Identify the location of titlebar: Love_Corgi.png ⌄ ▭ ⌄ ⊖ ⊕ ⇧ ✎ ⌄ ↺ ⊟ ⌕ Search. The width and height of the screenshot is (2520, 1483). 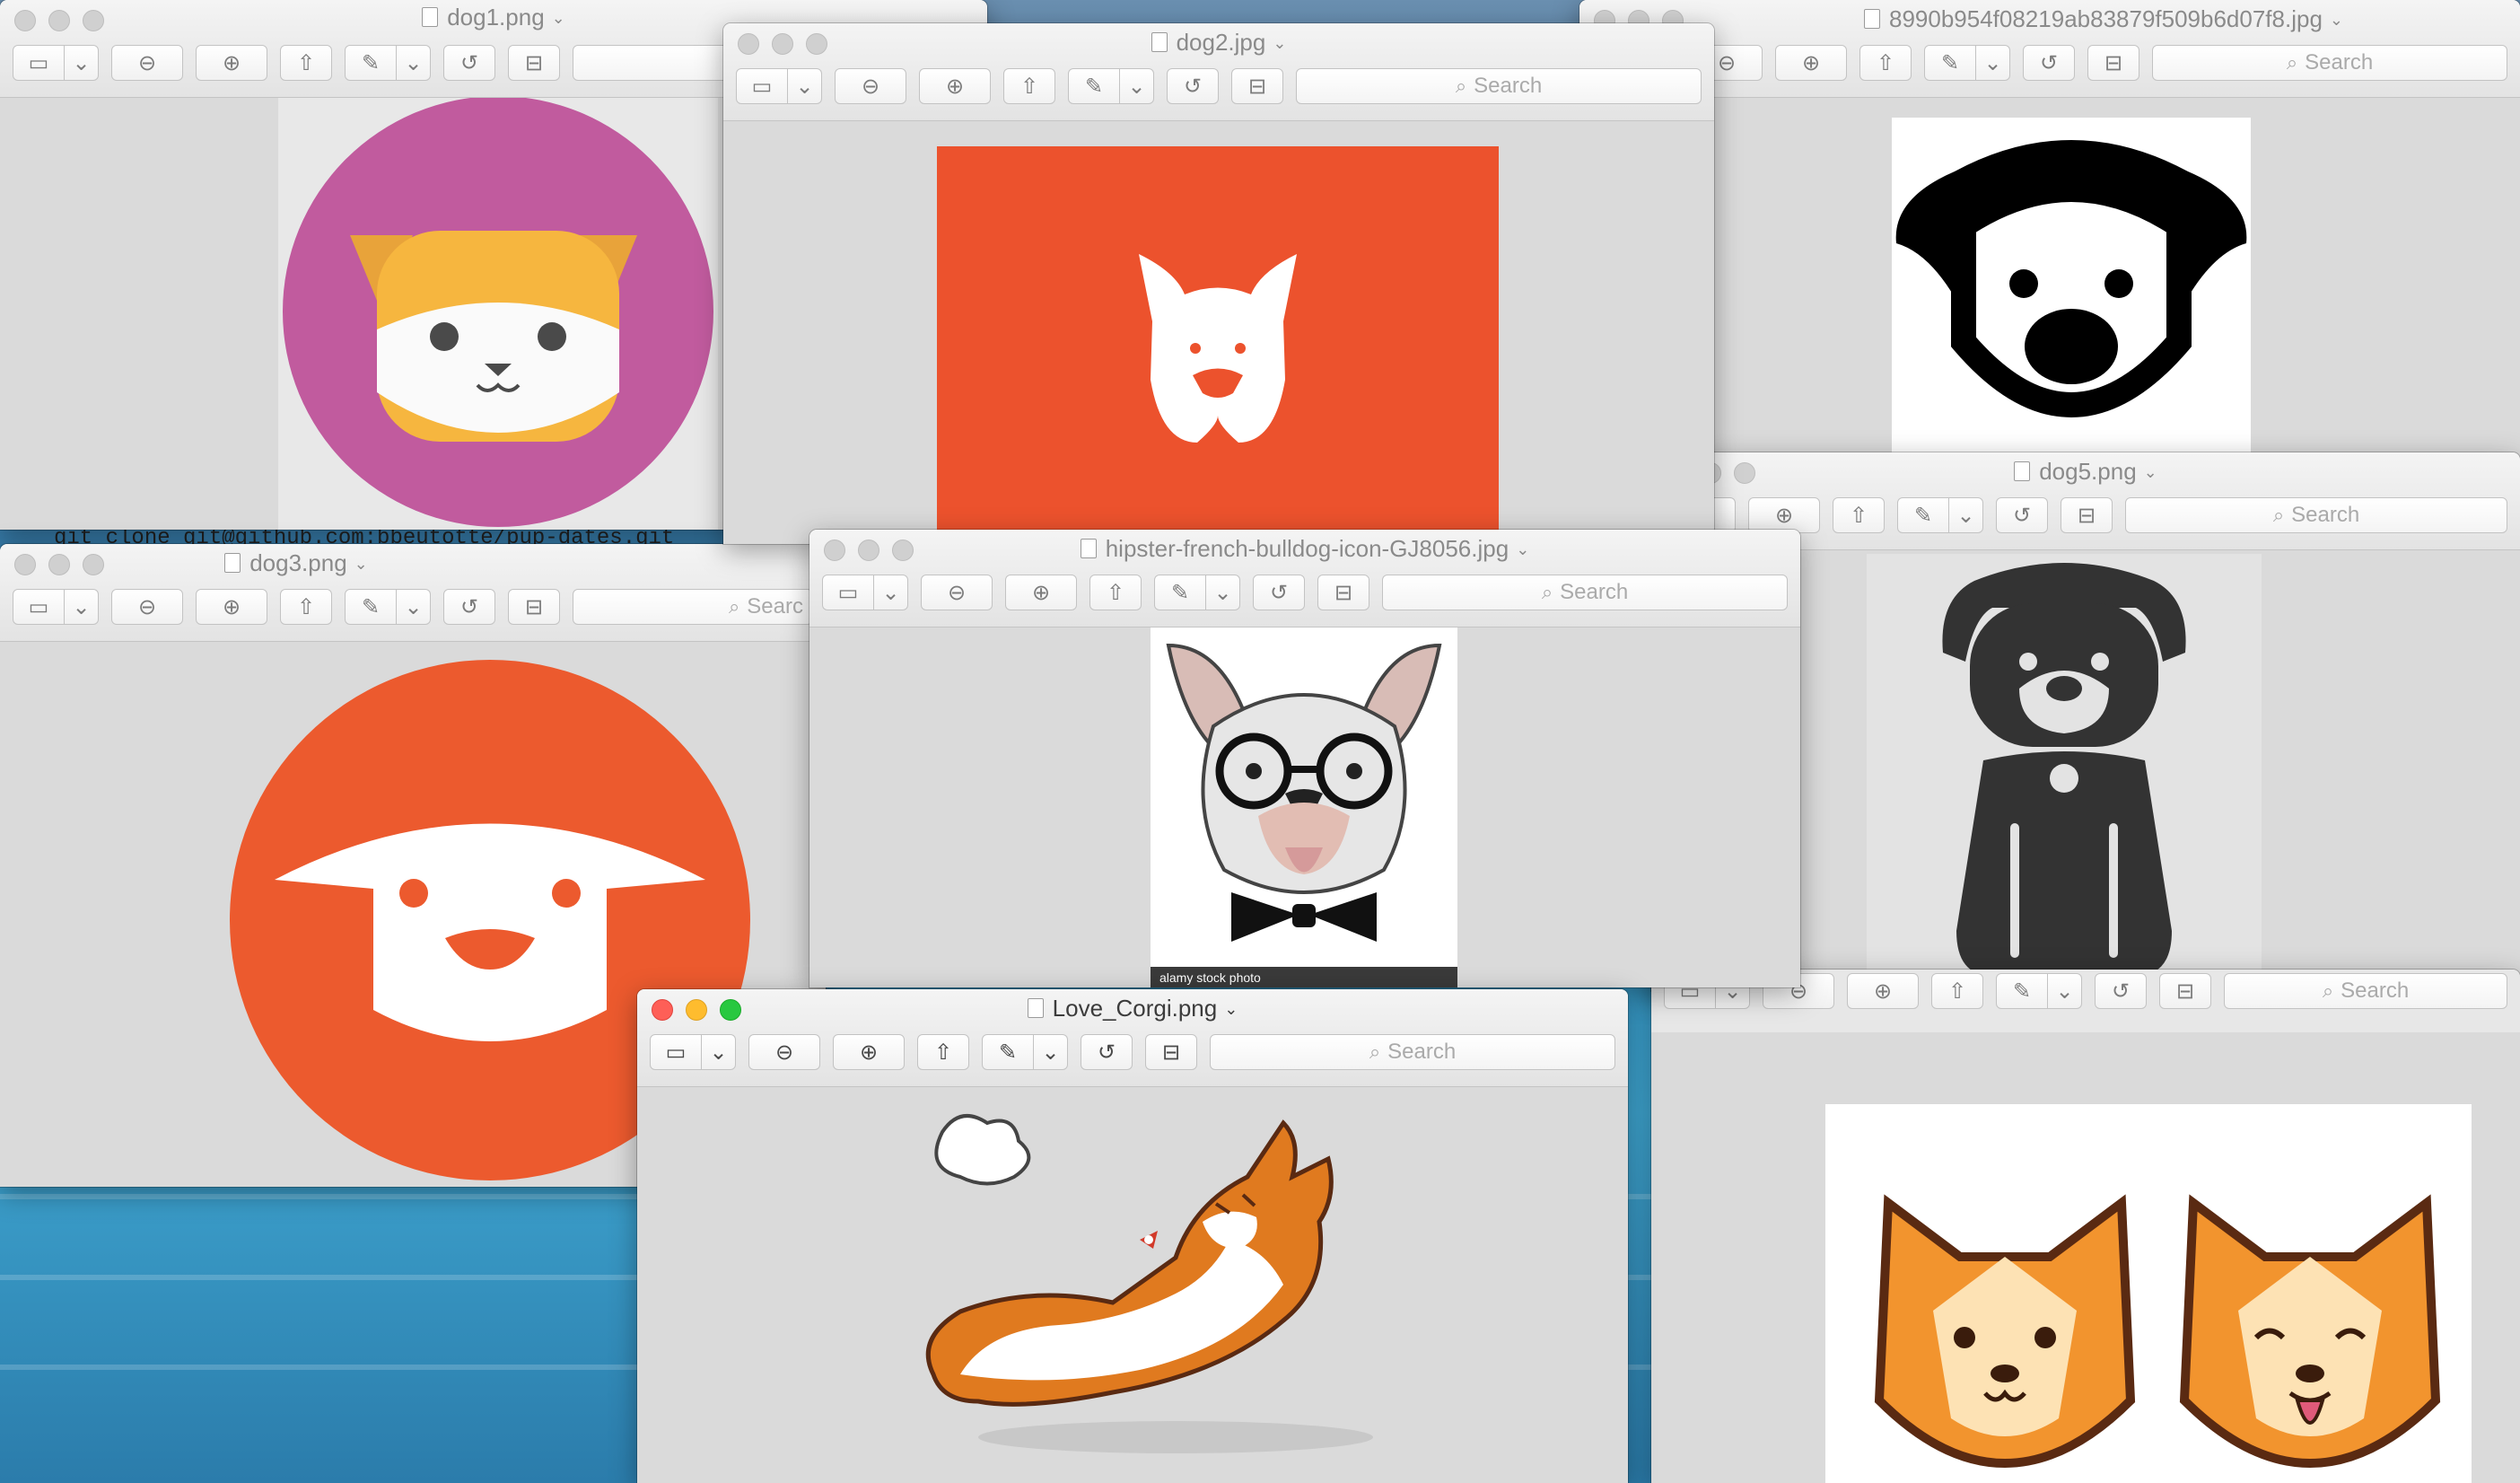
(1133, 1038).